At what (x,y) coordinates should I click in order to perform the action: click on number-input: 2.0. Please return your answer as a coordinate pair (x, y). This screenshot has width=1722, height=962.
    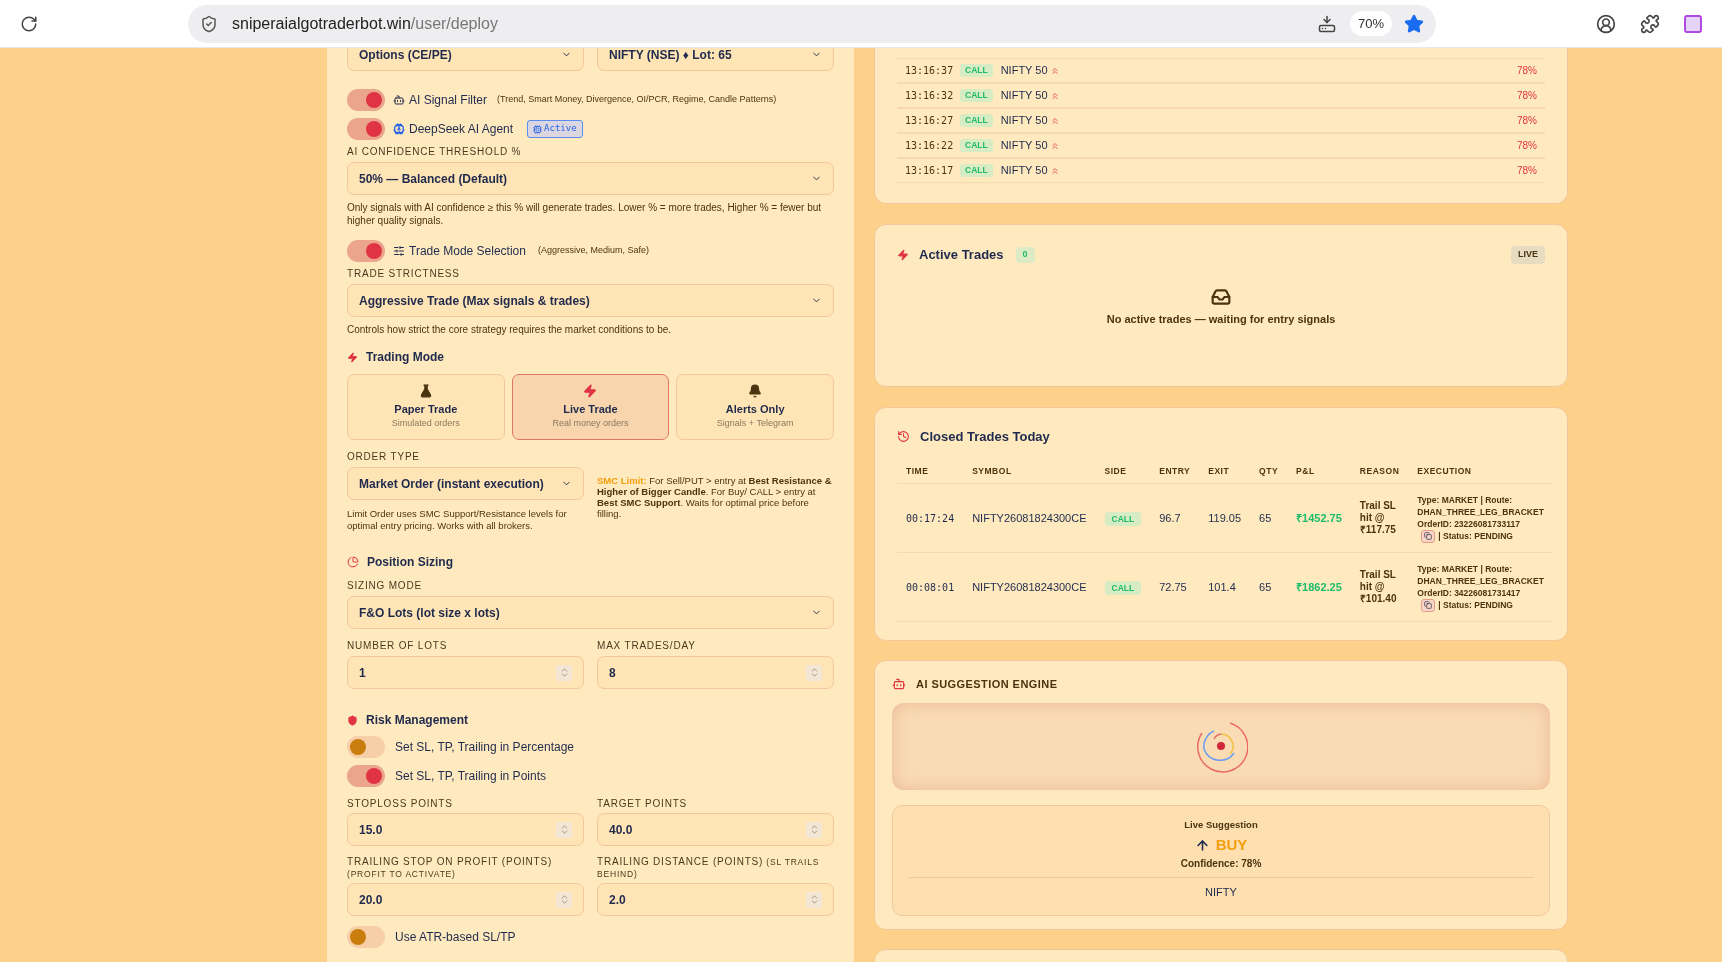
    Looking at the image, I should click on (715, 899).